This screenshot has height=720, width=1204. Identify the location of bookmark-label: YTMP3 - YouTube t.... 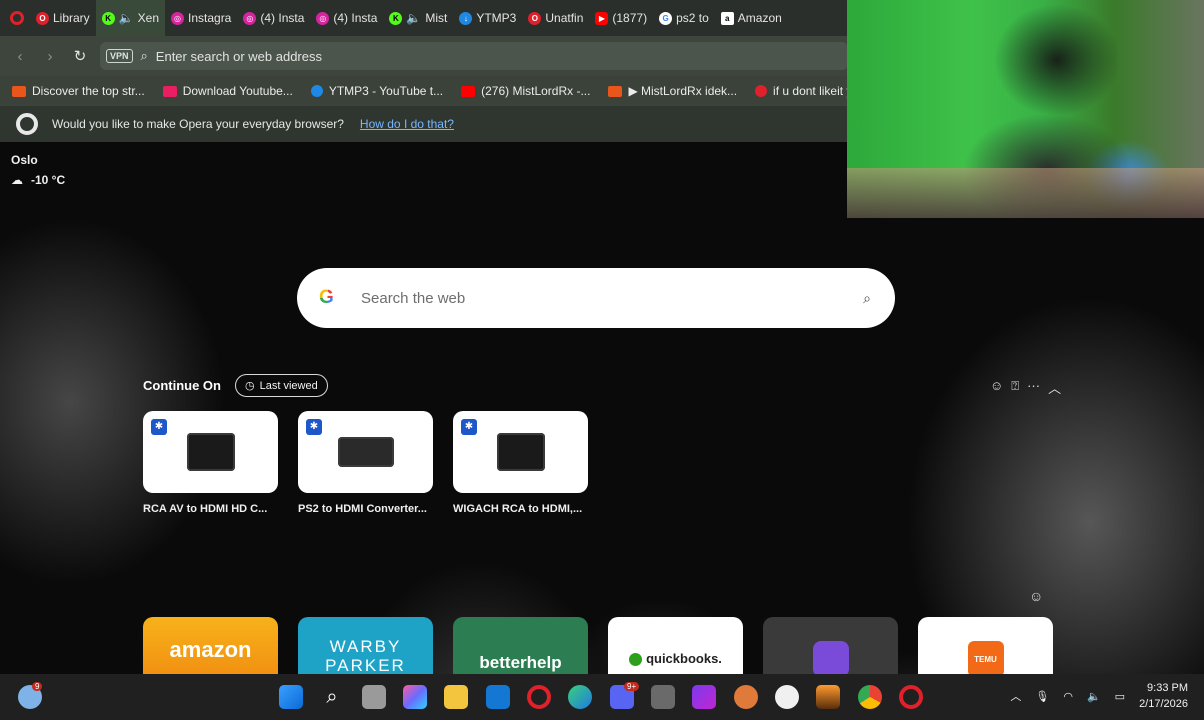
(386, 91).